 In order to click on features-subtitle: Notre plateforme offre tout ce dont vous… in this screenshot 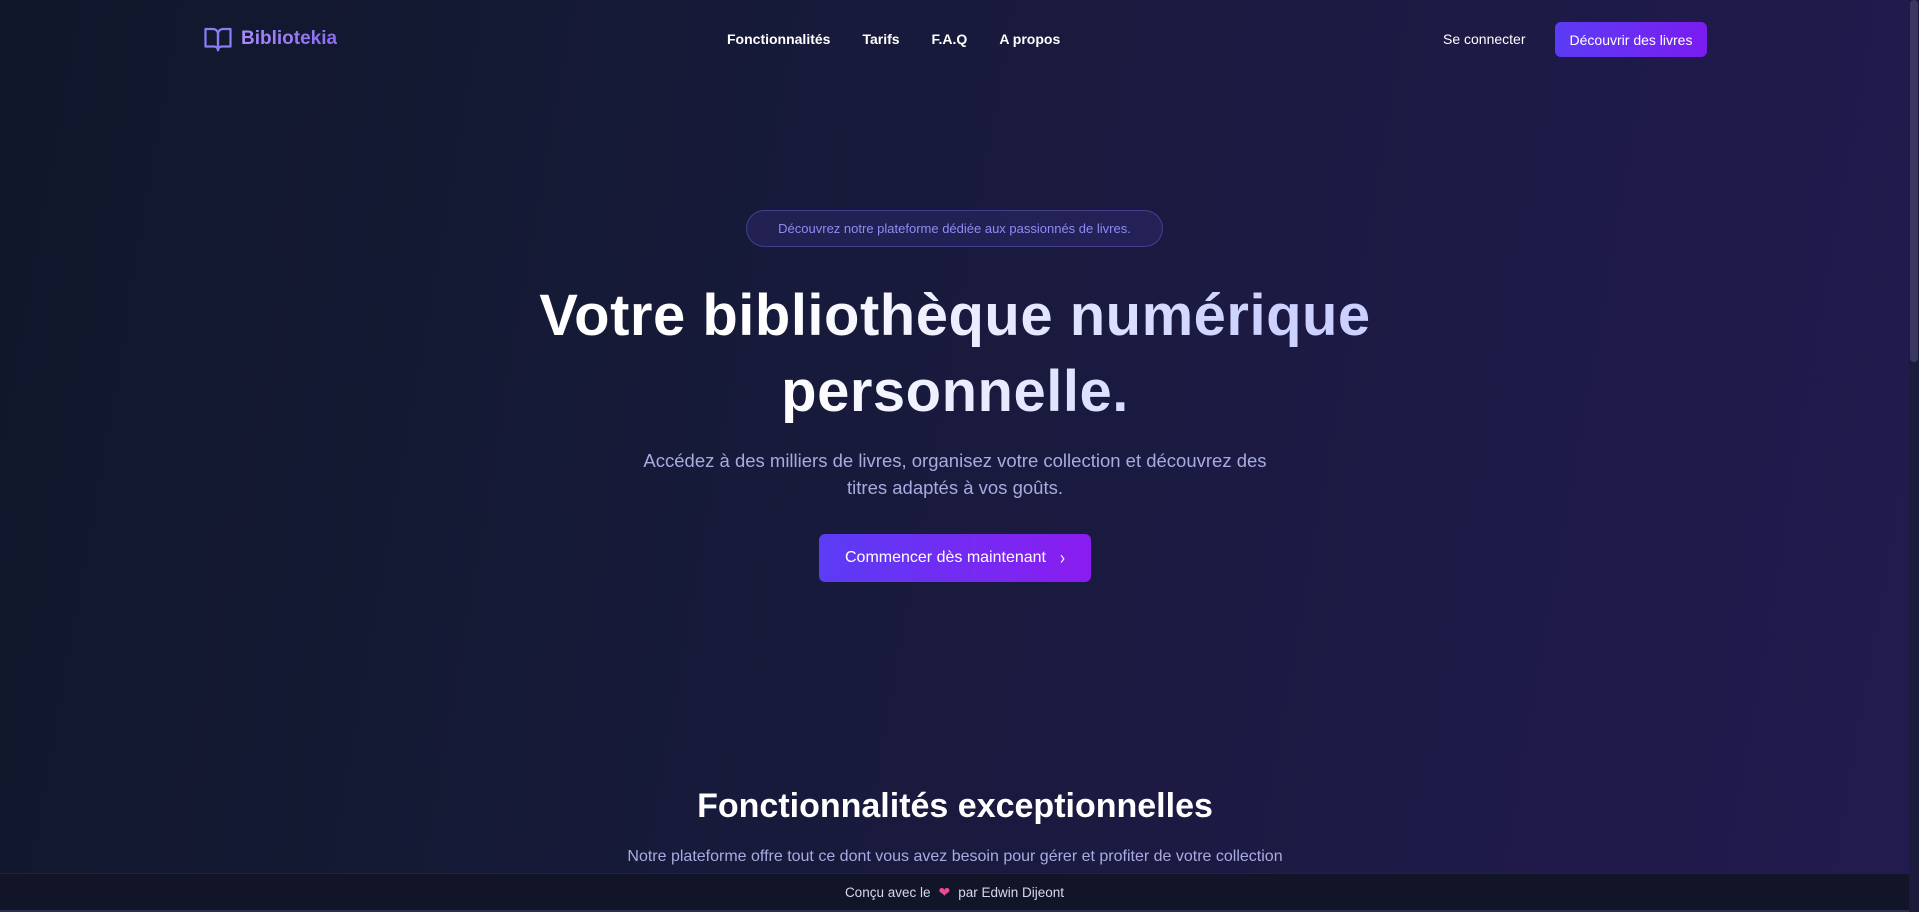, I will do `click(955, 856)`.